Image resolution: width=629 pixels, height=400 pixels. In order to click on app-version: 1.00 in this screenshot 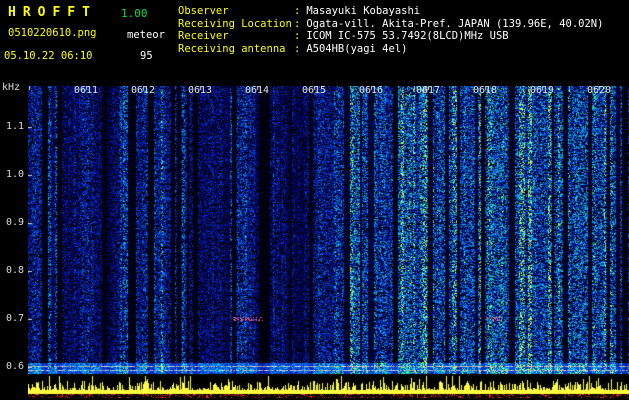, I will do `click(134, 13)`.